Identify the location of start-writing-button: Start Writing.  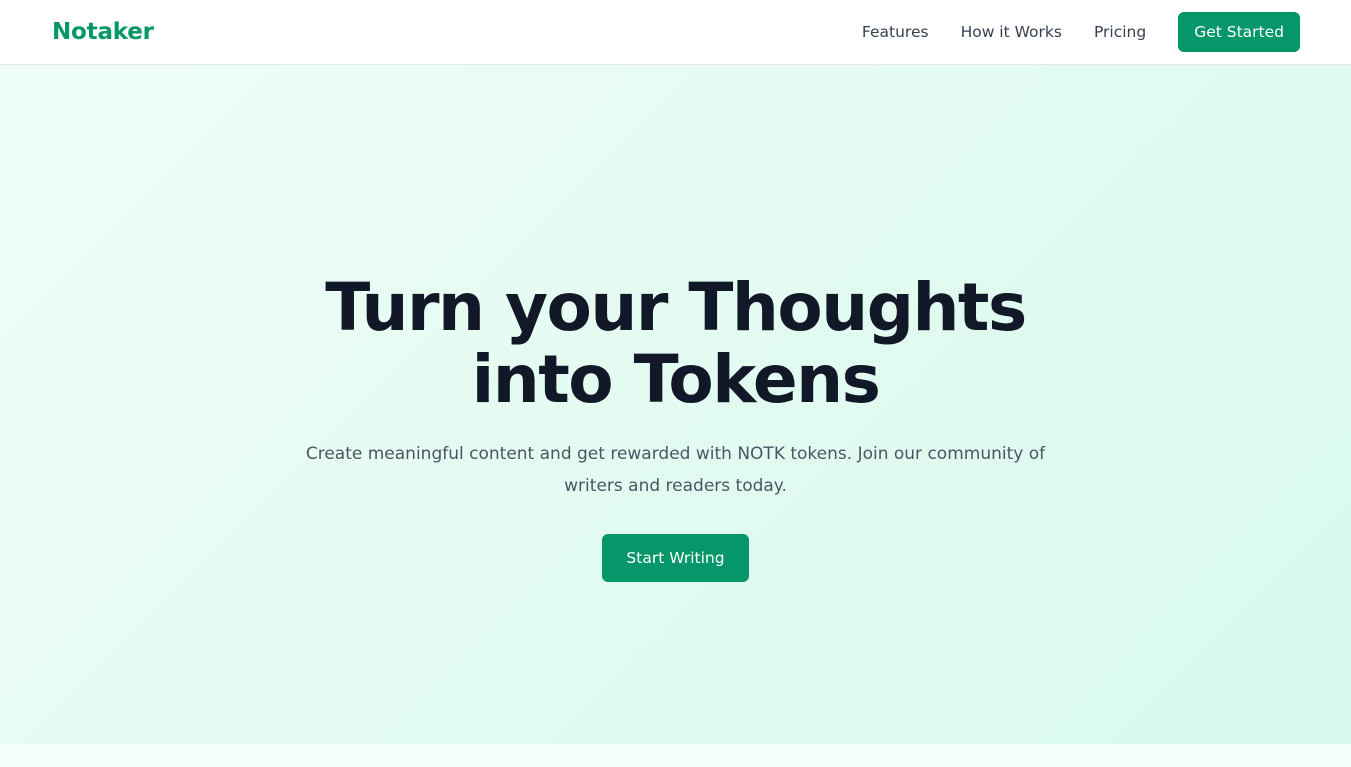
(675, 558).